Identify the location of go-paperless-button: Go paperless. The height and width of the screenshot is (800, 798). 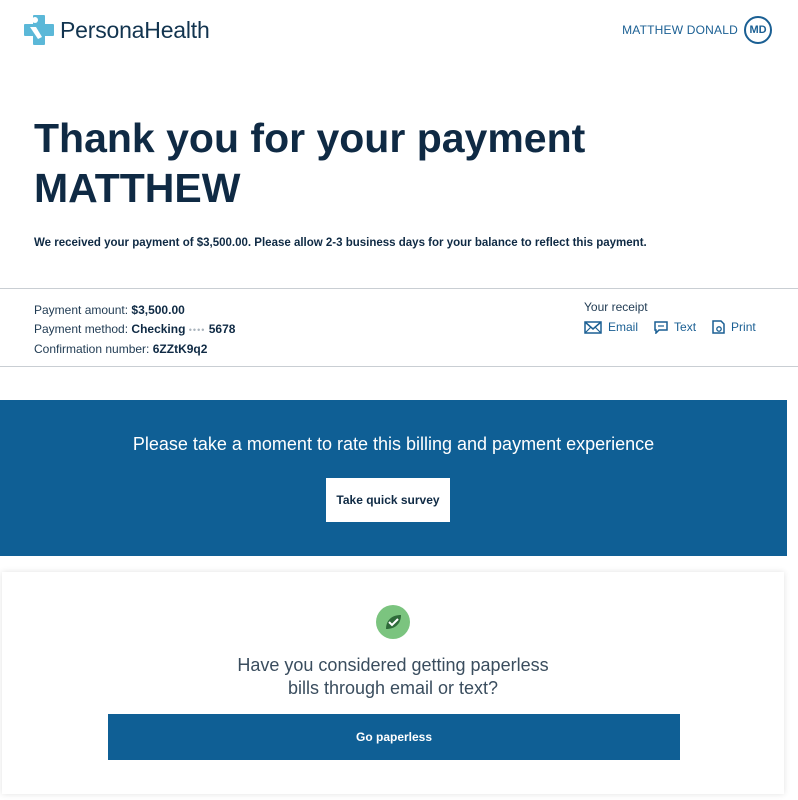
(394, 737).